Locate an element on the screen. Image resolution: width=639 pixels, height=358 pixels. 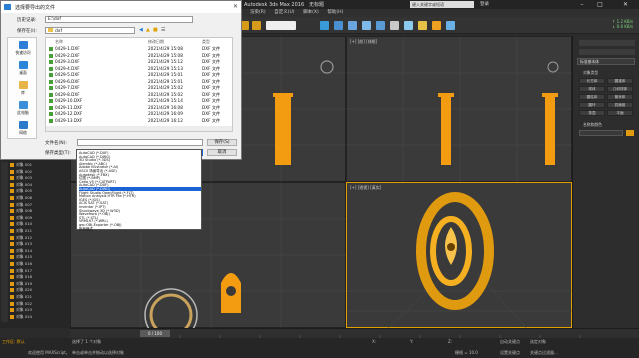
location-dropdown: dxf is located at coordinates (90, 30).